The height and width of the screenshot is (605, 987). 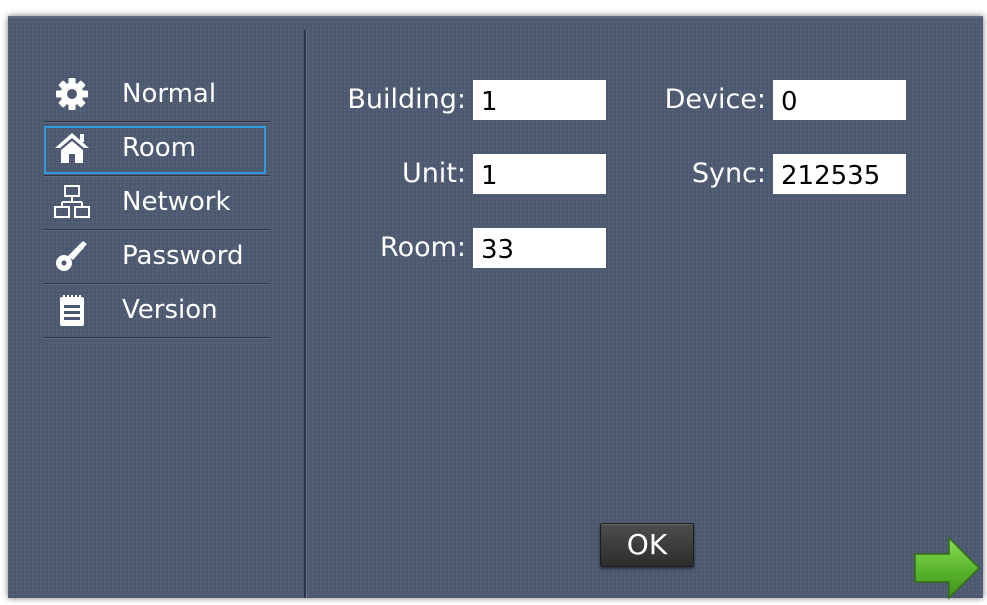 What do you see at coordinates (406, 99) in the screenshot?
I see `building-label: Building:` at bounding box center [406, 99].